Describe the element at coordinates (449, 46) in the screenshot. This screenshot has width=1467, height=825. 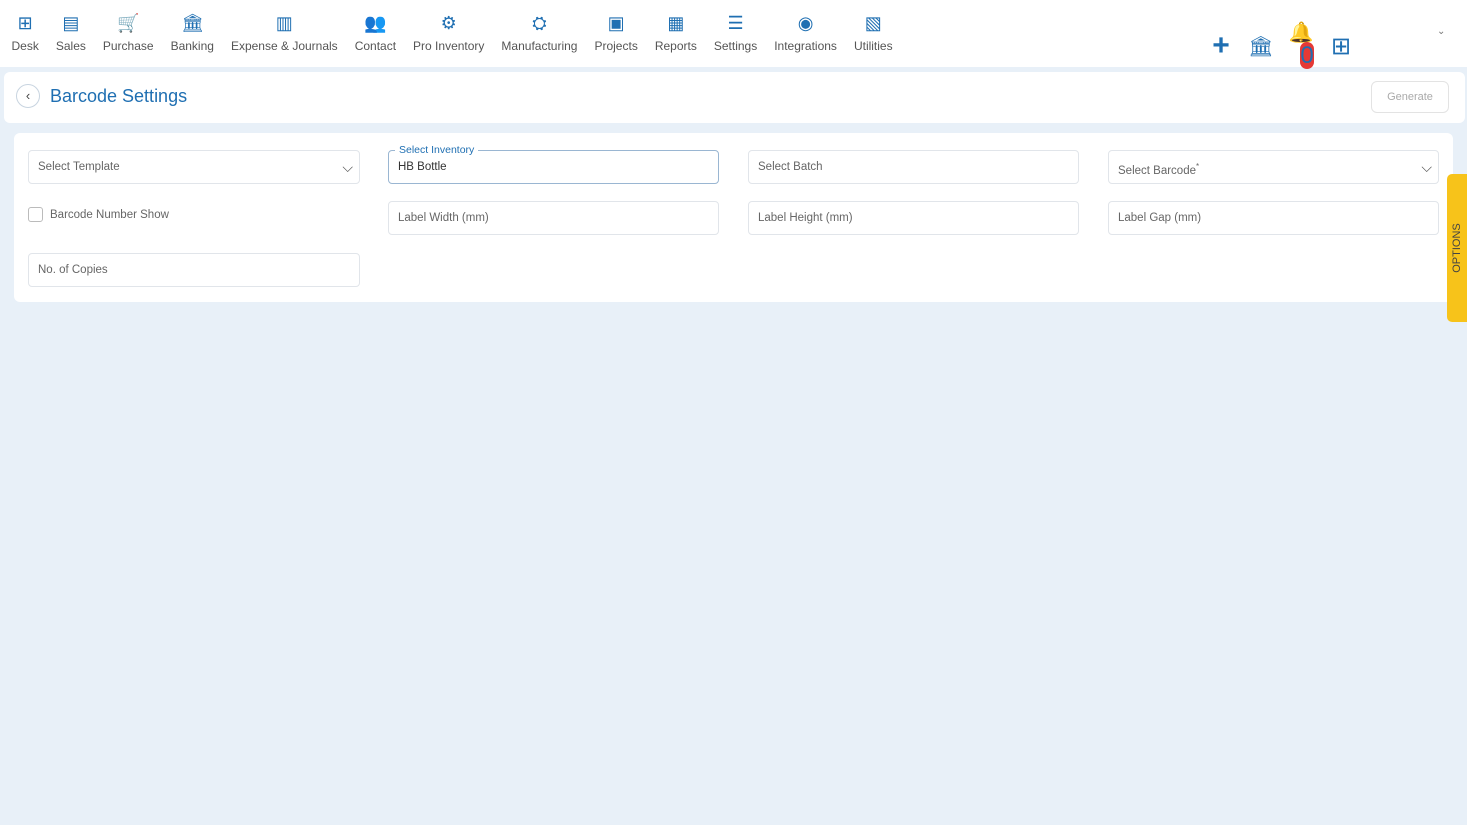
I see `nav-item-label: Pro Inventory` at that location.